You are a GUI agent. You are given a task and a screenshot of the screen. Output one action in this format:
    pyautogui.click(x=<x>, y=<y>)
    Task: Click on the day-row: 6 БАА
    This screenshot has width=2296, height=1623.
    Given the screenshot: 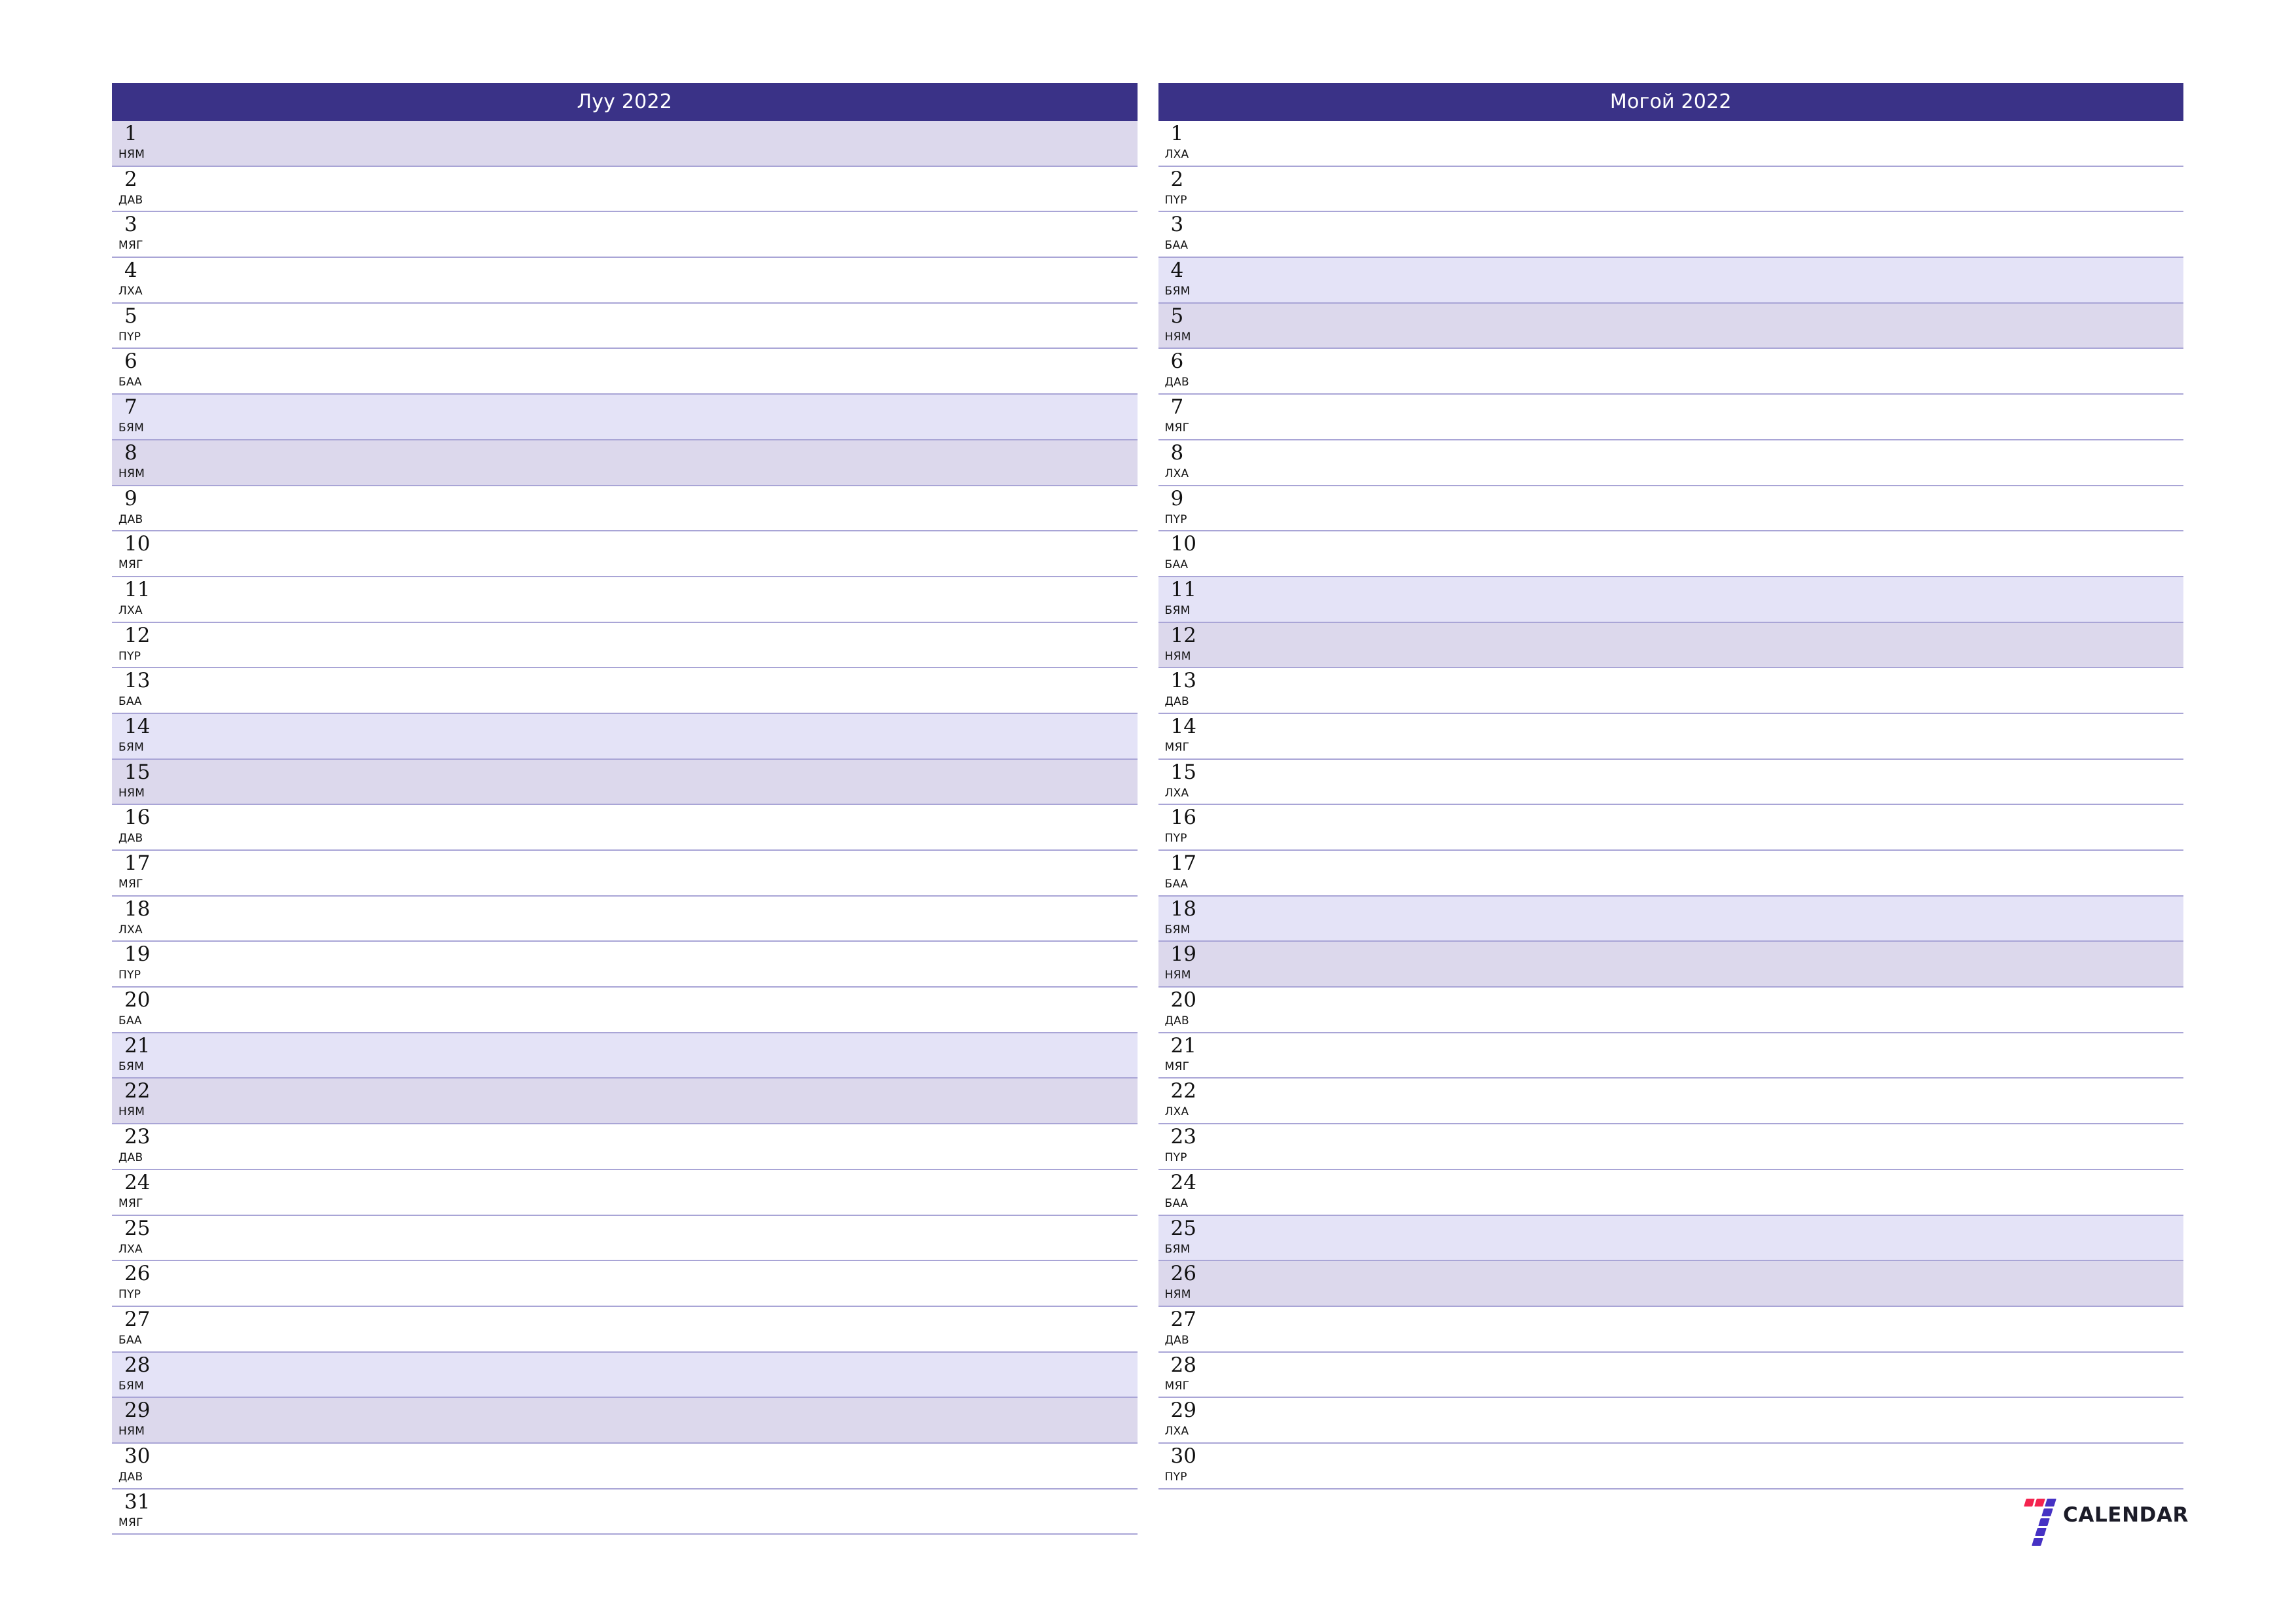 What is the action you would take?
    pyautogui.click(x=625, y=372)
    